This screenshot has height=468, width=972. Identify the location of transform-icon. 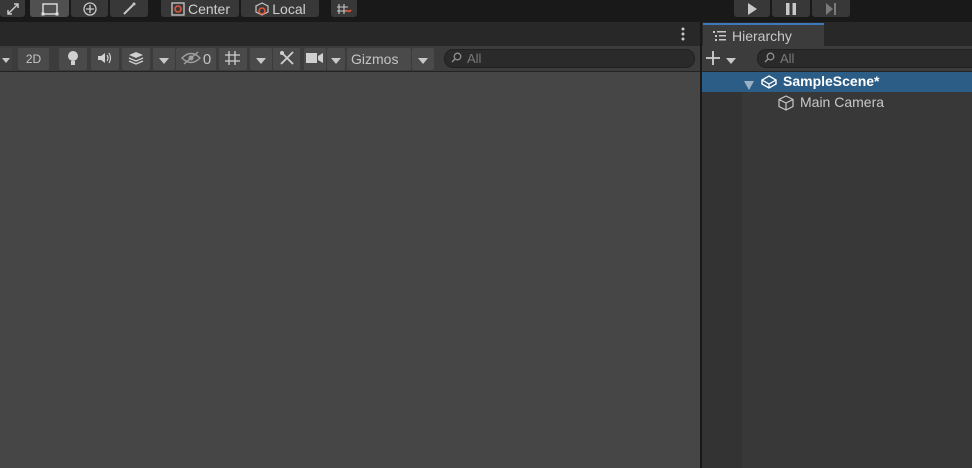
(90, 8).